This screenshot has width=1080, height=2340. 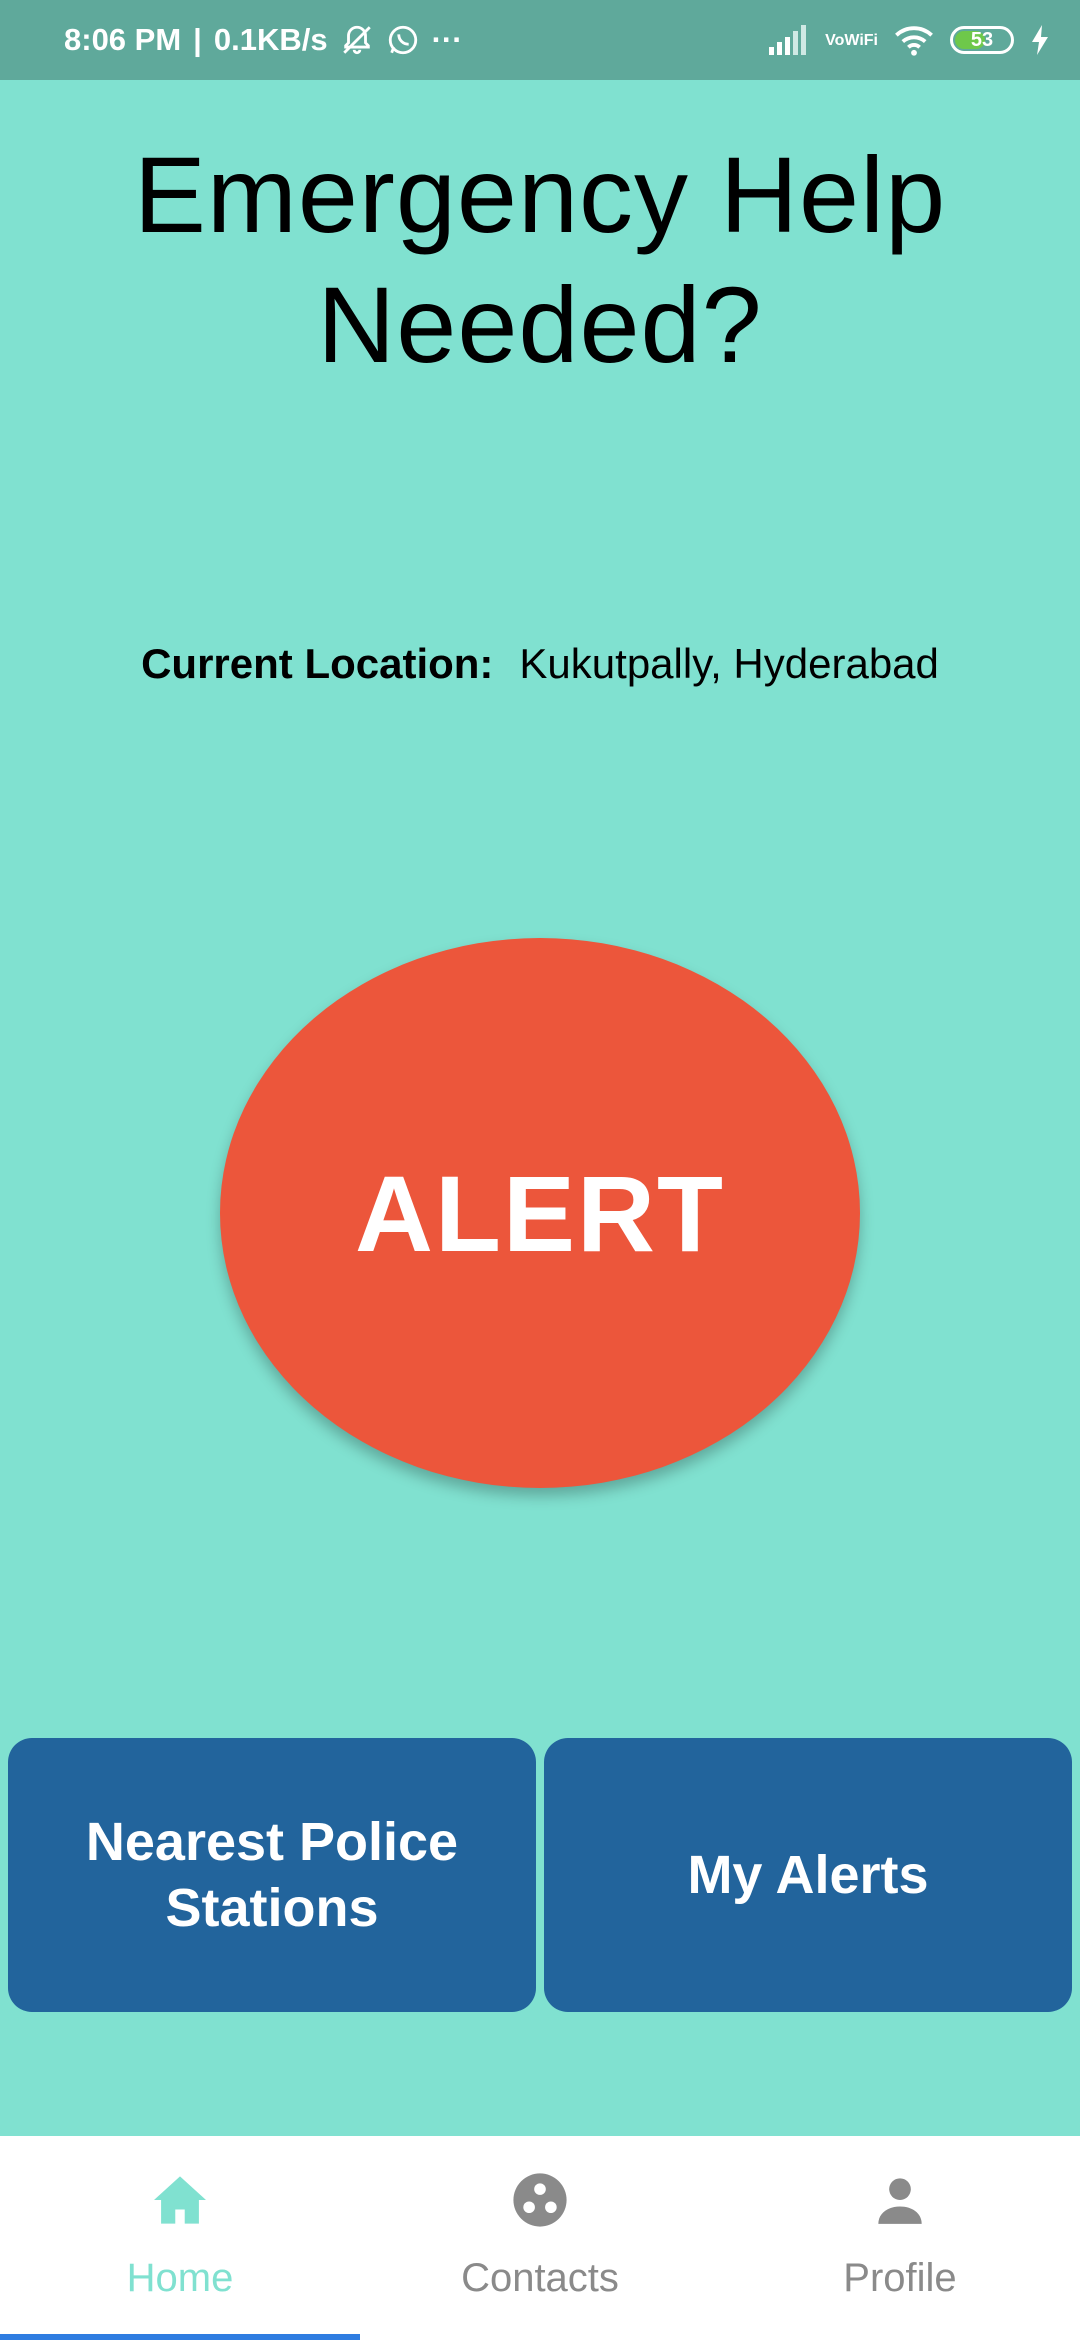 I want to click on nav-item-contacts: Contacts, so click(x=540, y=2238).